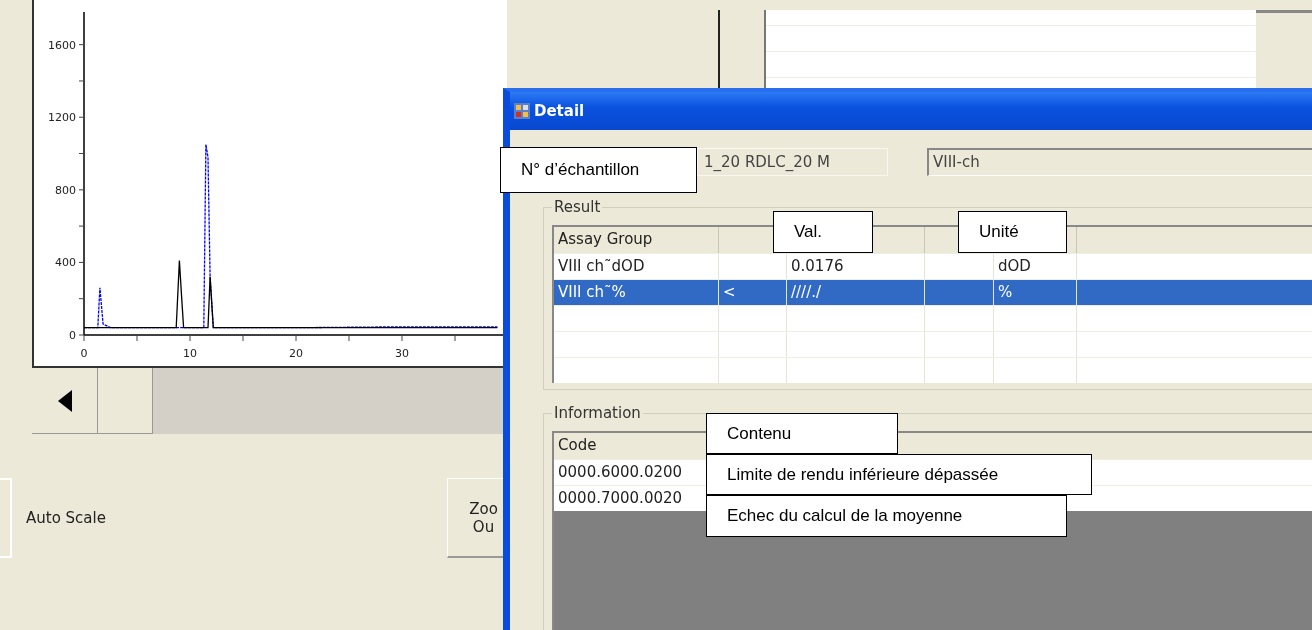 The width and height of the screenshot is (1312, 630). What do you see at coordinates (268, 401) in the screenshot?
I see `horizontal-scrollbar` at bounding box center [268, 401].